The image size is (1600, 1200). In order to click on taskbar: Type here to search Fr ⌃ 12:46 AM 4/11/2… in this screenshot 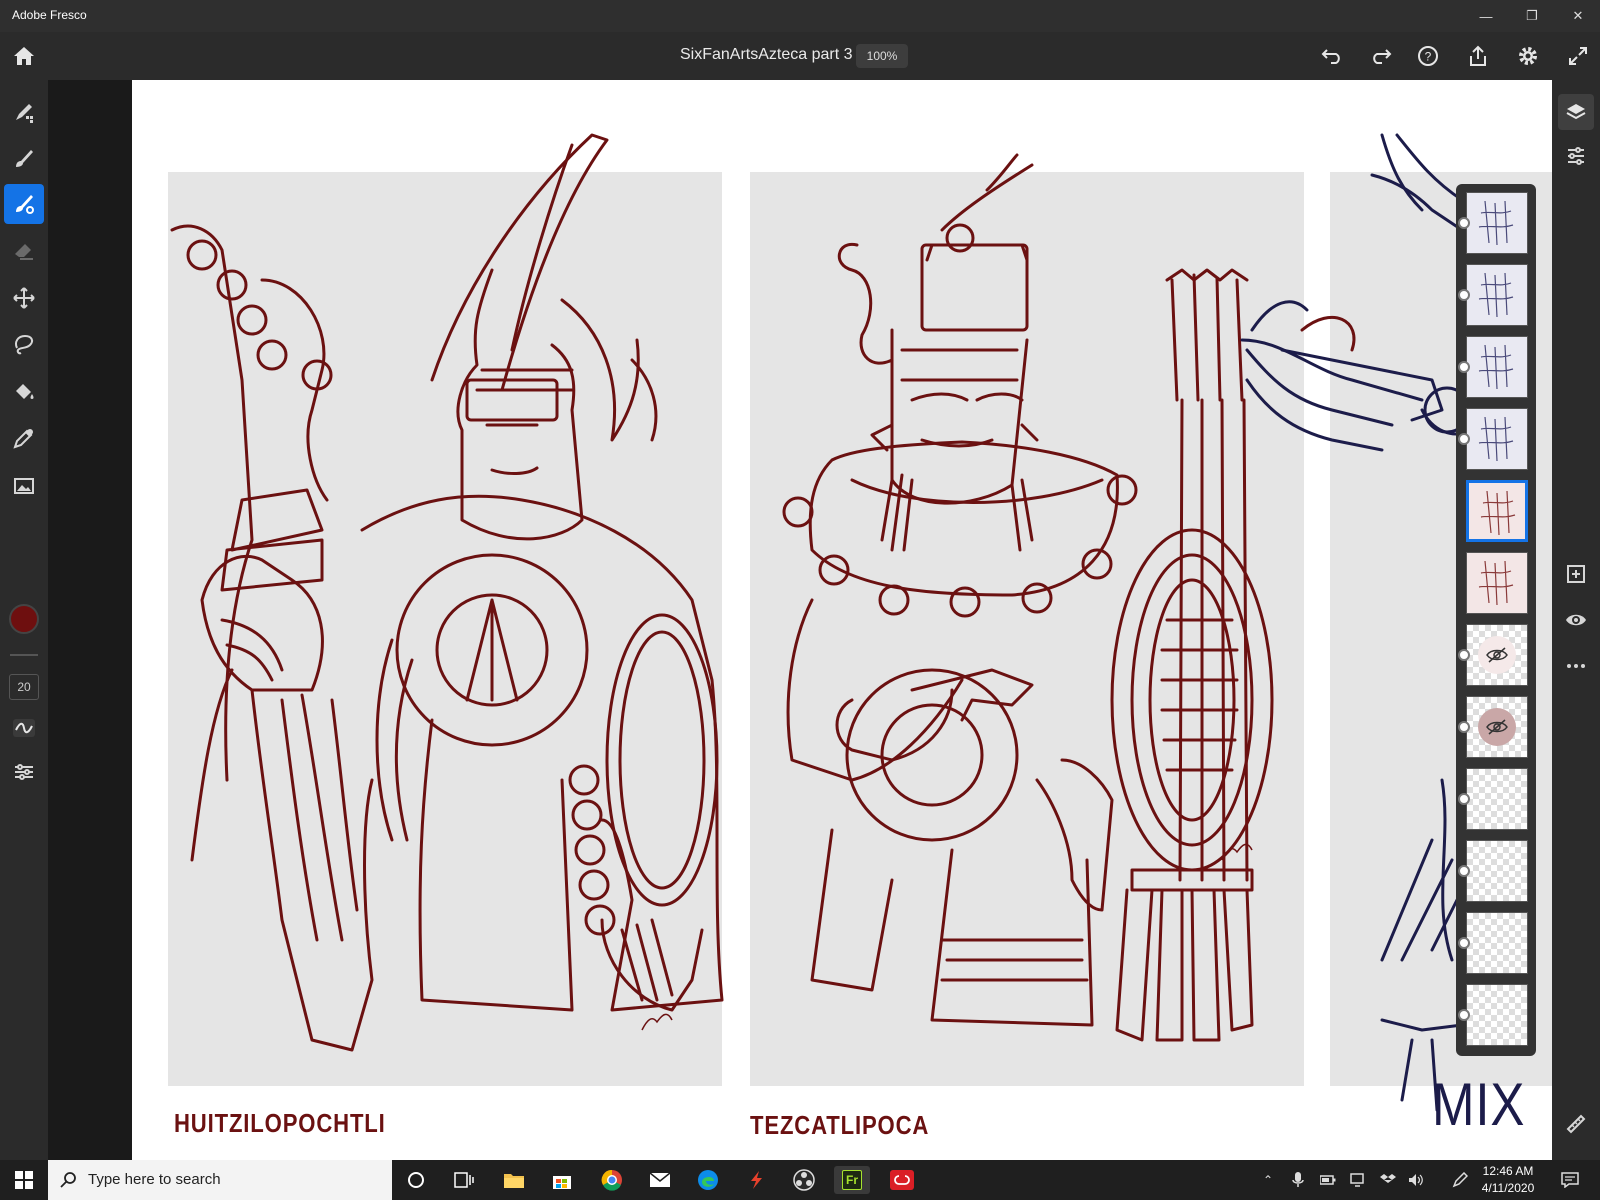, I will do `click(800, 1180)`.